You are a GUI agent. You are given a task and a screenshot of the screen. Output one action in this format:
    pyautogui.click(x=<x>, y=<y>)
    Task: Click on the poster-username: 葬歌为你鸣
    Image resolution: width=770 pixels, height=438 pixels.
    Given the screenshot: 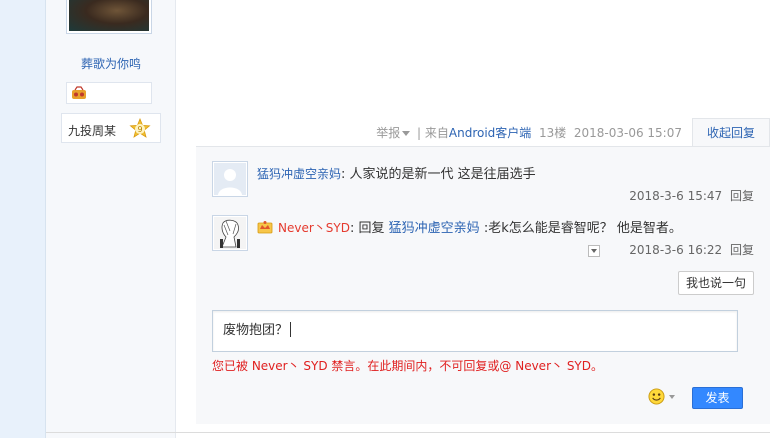 What is the action you would take?
    pyautogui.click(x=111, y=63)
    